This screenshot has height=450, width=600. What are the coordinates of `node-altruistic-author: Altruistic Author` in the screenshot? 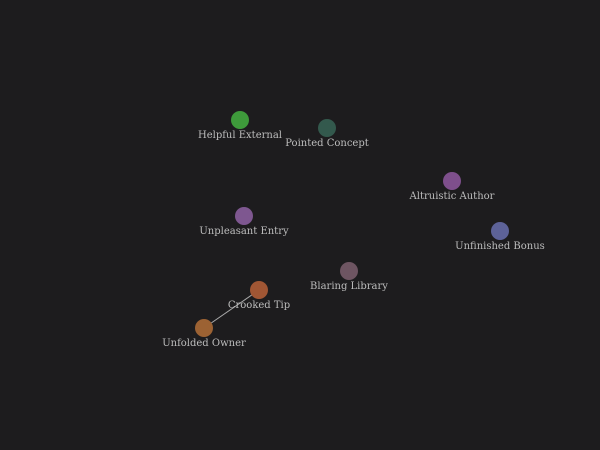 It's located at (452, 187).